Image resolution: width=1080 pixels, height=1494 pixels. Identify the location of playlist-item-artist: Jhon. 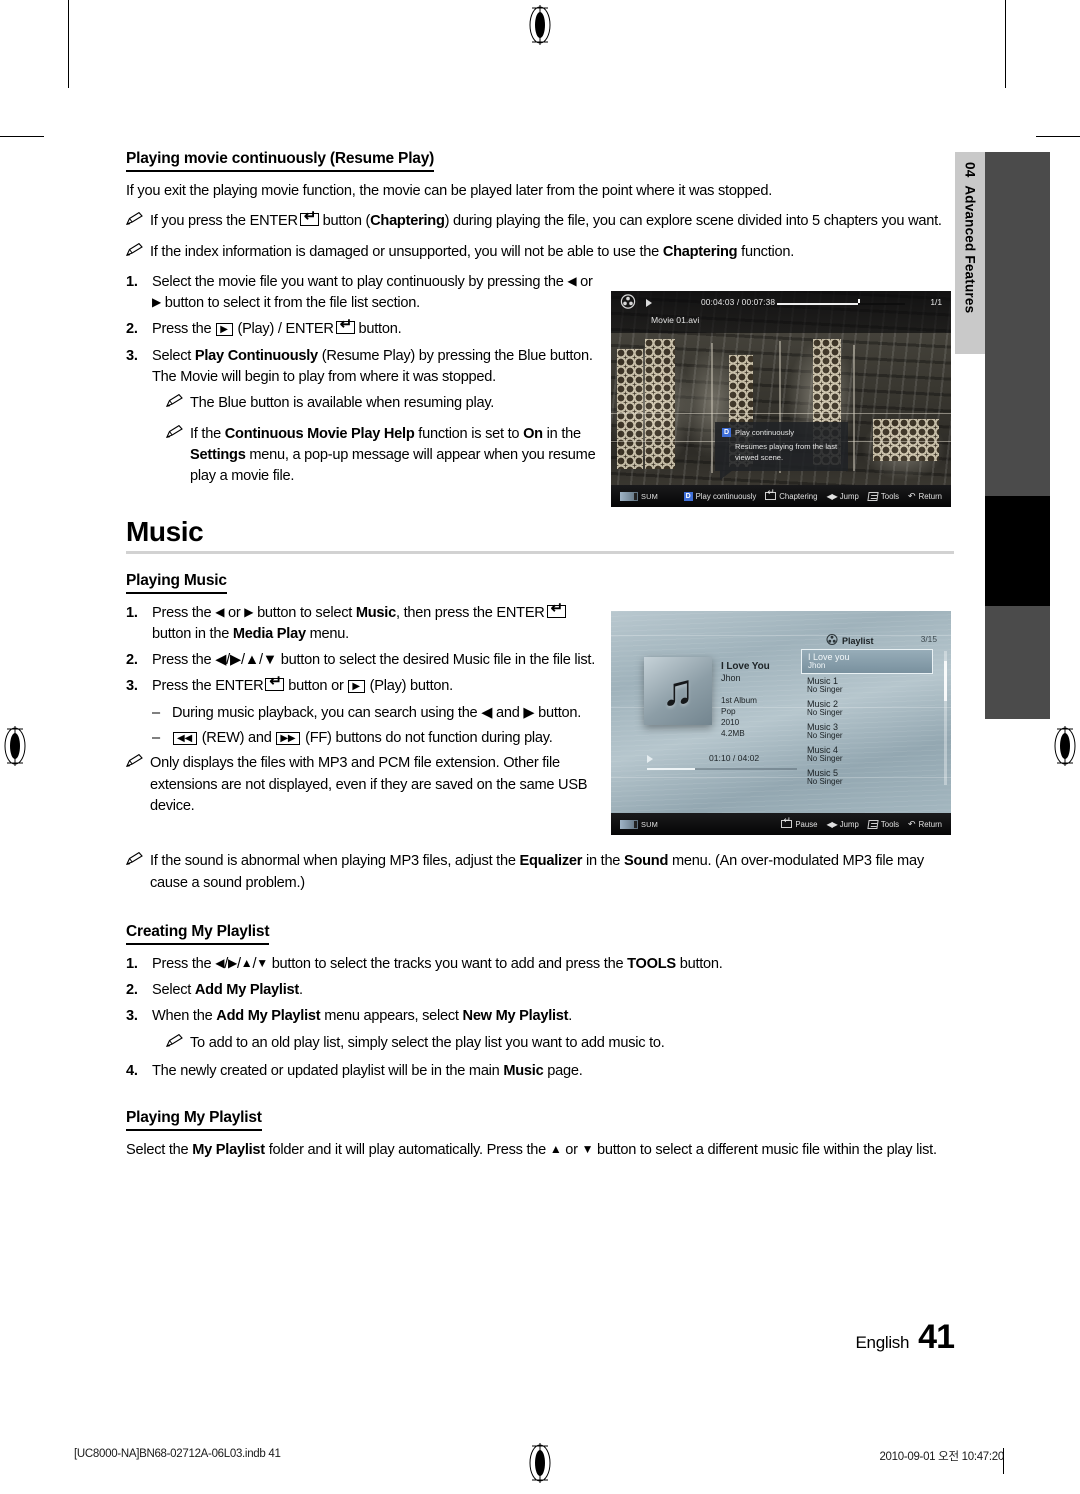
(817, 665).